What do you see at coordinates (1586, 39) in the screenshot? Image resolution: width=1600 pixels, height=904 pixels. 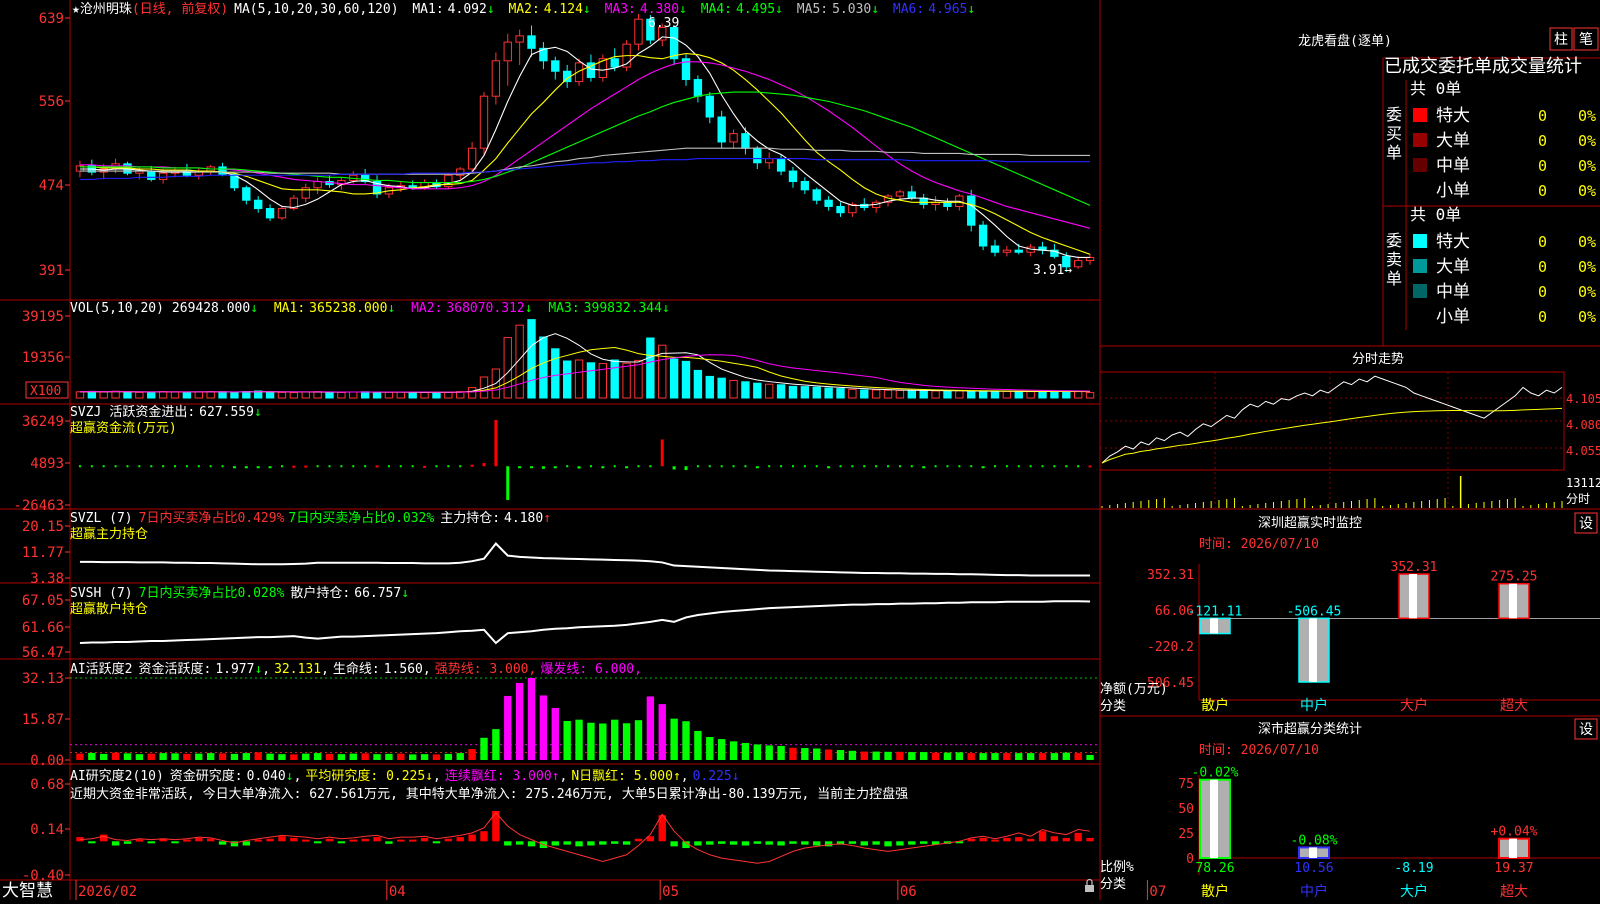 I see `pen-mode-button: 笔` at bounding box center [1586, 39].